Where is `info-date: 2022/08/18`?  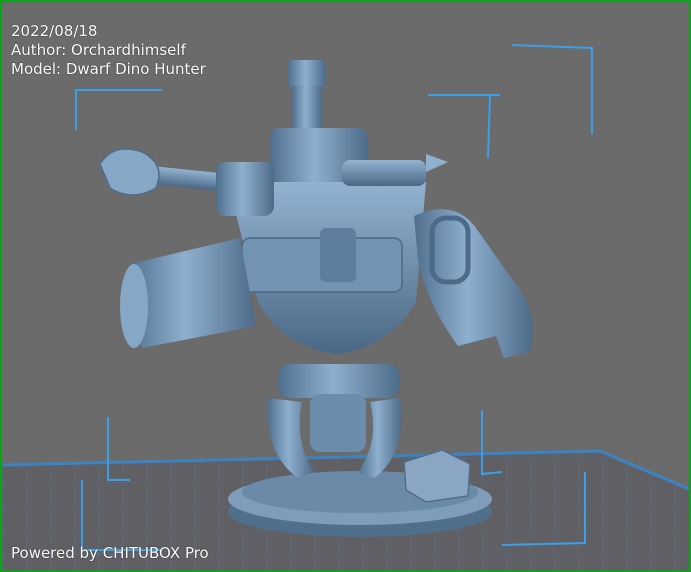 info-date: 2022/08/18 is located at coordinates (54, 31).